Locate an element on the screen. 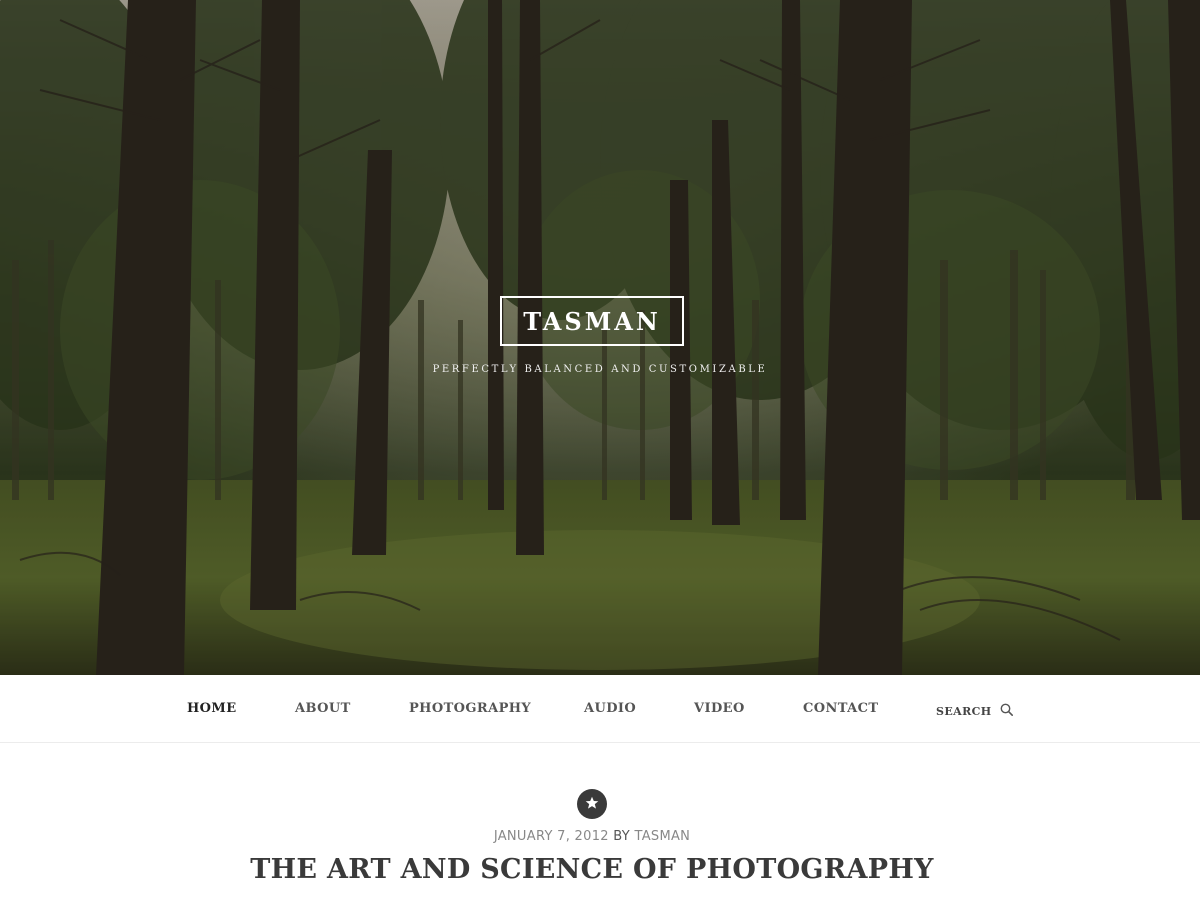 This screenshot has height=900, width=1200. site-logo-box: TASMAN is located at coordinates (592, 321).